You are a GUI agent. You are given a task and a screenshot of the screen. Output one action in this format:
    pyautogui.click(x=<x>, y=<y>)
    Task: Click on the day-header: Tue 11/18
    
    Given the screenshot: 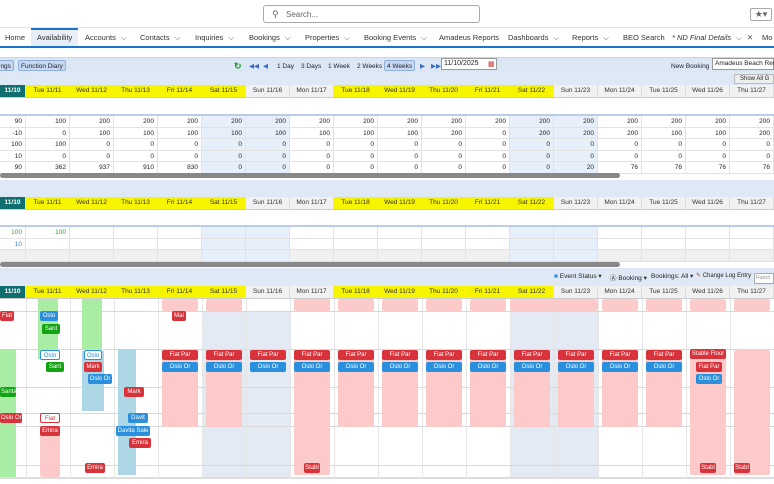 What is the action you would take?
    pyautogui.click(x=356, y=292)
    